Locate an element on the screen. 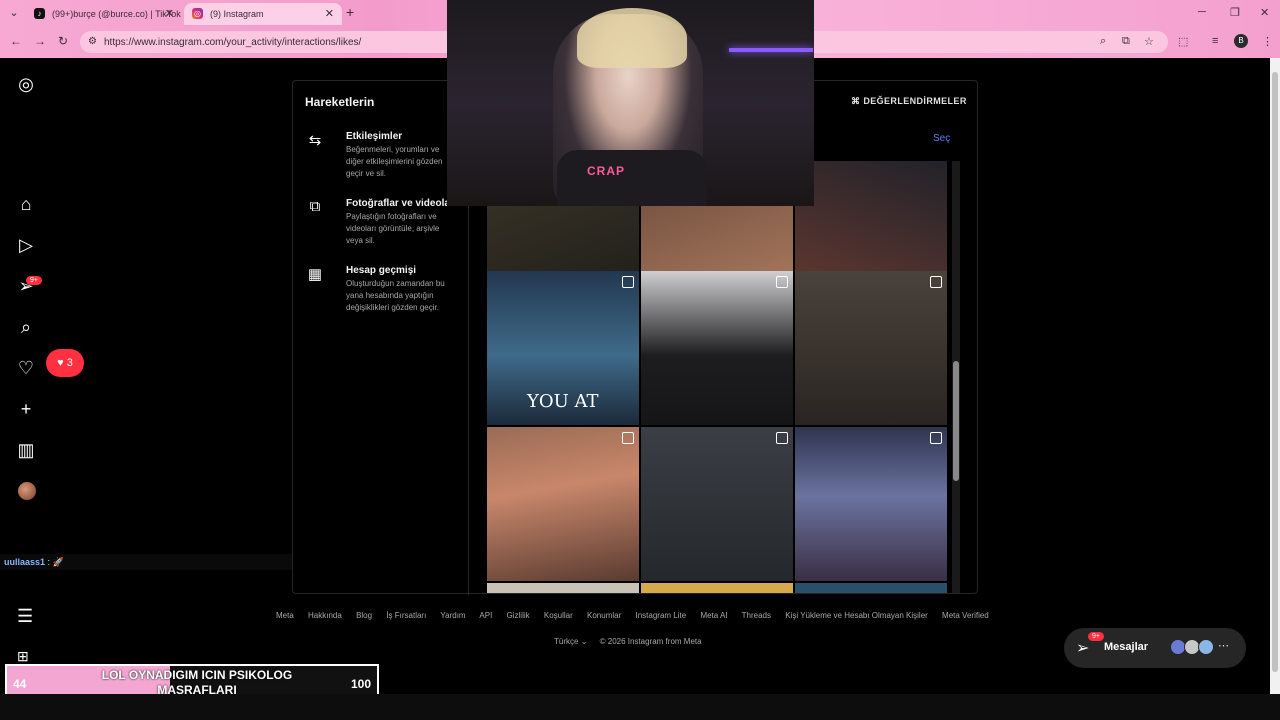 The height and width of the screenshot is (720, 1280). tab-tiktok: ♪ (99+)burçe (@burce.co) | TikTok ✕ is located at coordinates (104, 14).